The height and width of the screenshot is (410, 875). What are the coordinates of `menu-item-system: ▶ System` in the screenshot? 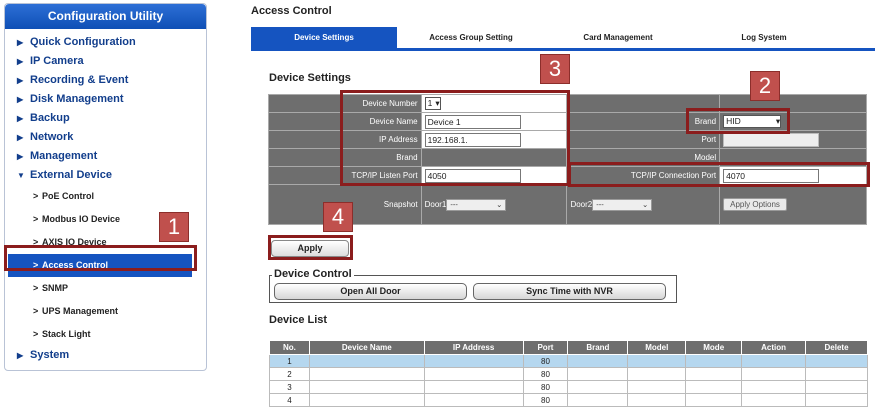 It's located at (105, 355).